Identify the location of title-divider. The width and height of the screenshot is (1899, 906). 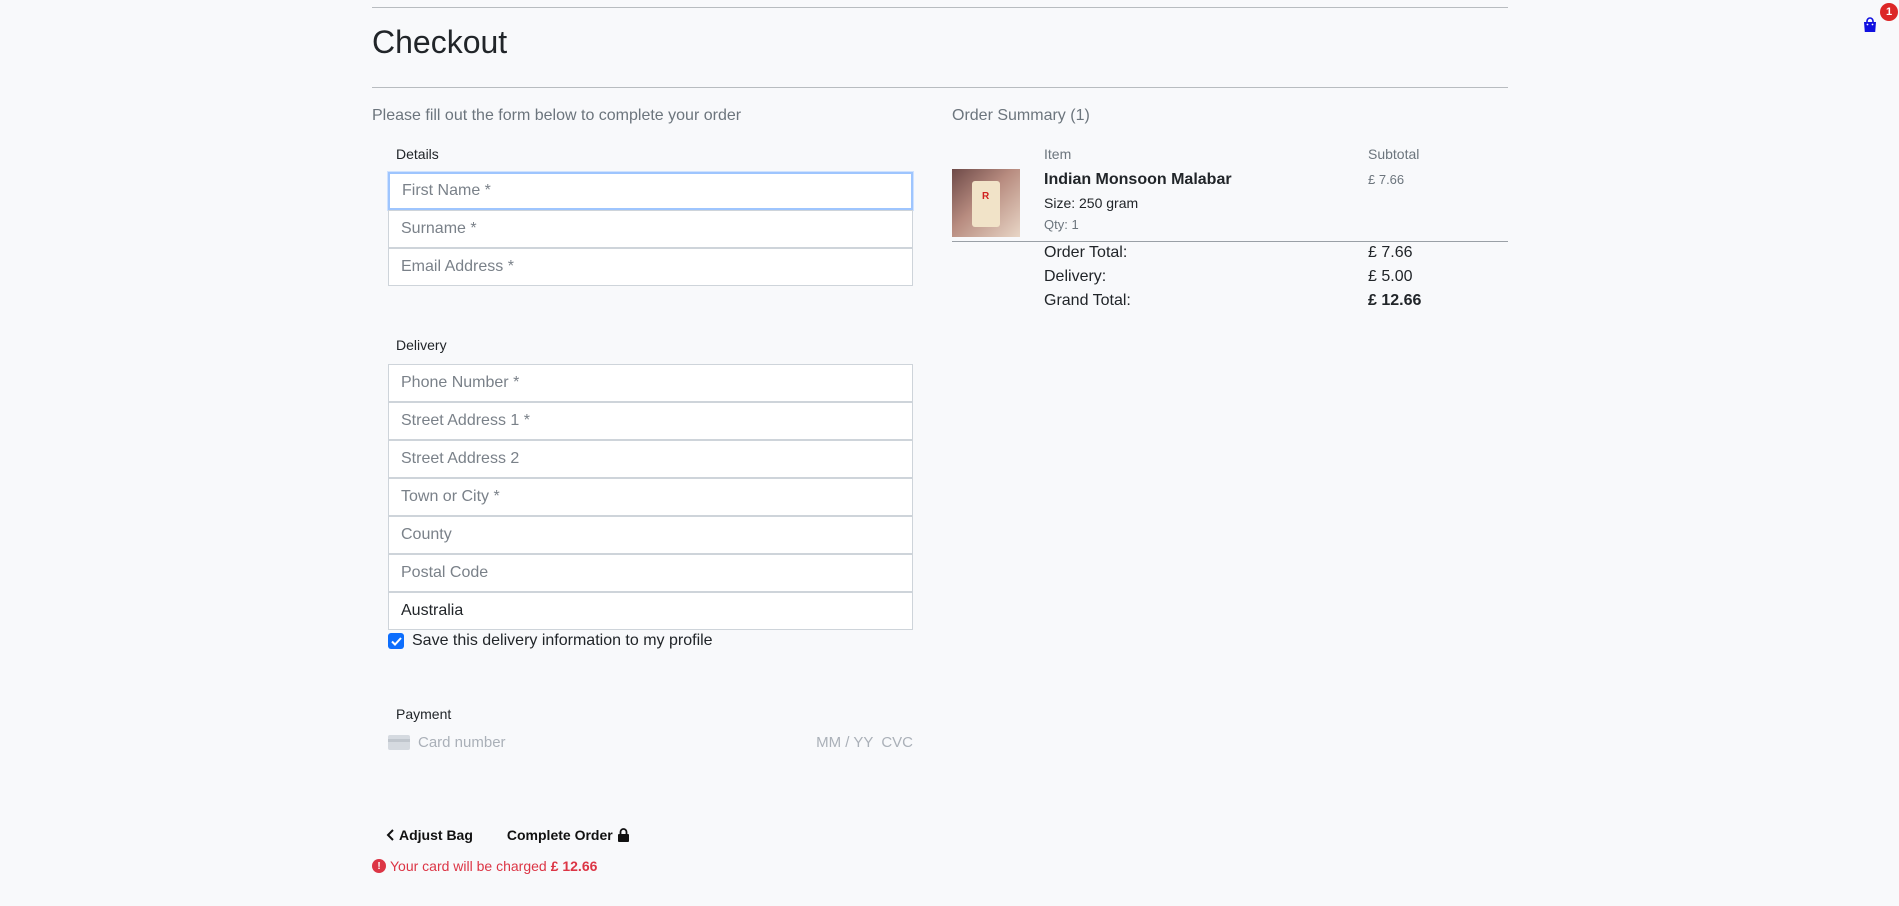
(940, 87).